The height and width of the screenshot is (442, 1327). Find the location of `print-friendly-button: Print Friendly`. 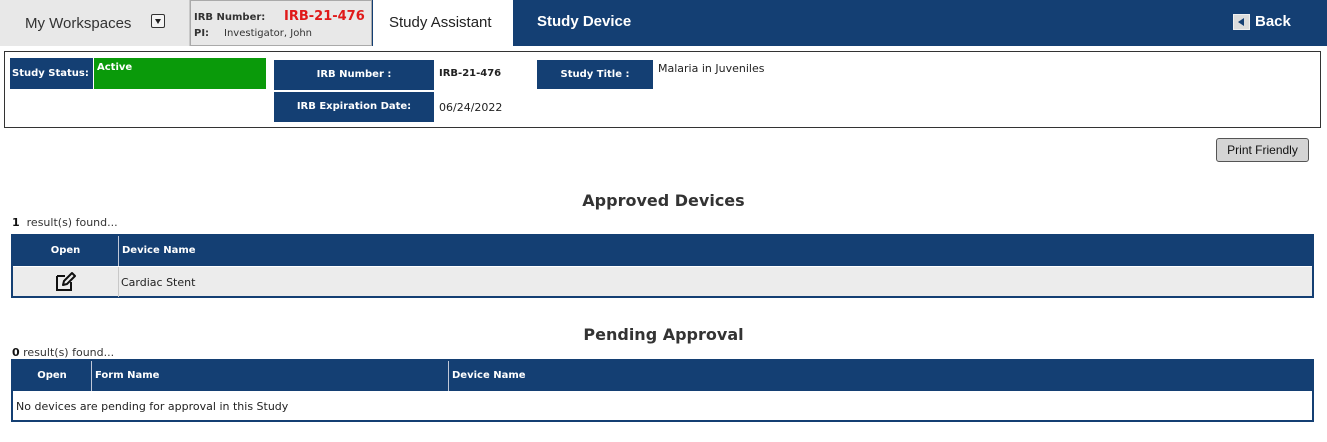

print-friendly-button: Print Friendly is located at coordinates (1262, 150).